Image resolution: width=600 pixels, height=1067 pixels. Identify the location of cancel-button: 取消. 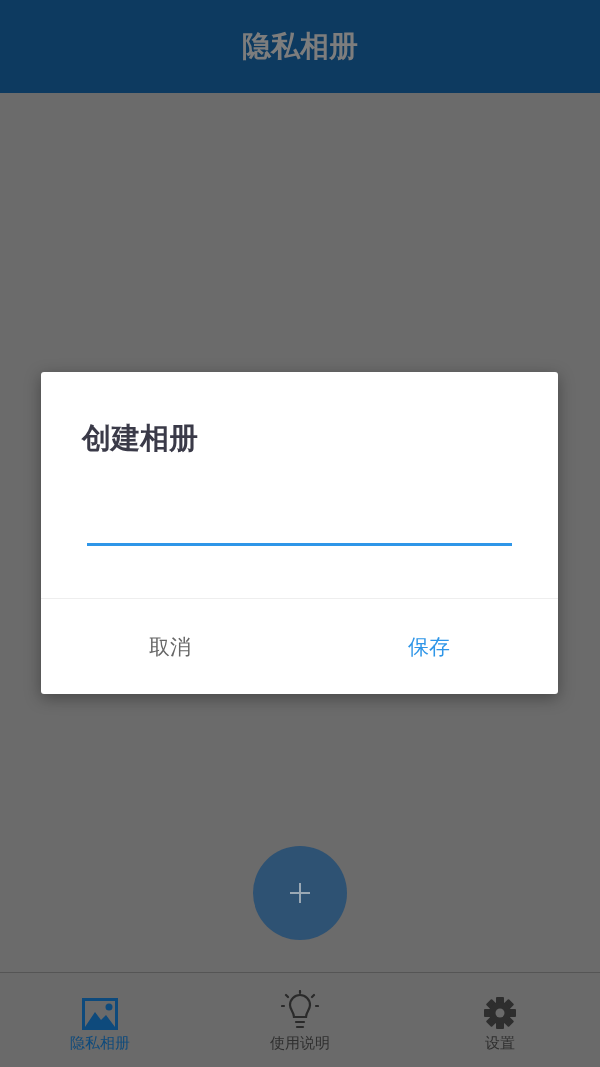
(170, 646).